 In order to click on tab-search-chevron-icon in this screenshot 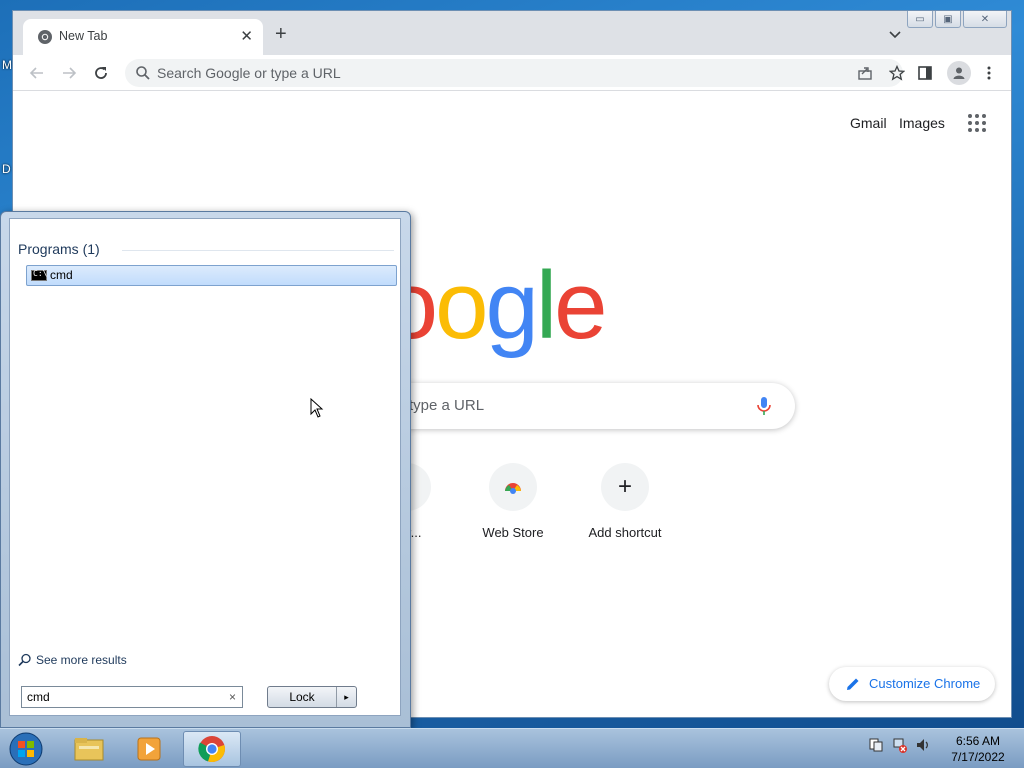, I will do `click(895, 34)`.